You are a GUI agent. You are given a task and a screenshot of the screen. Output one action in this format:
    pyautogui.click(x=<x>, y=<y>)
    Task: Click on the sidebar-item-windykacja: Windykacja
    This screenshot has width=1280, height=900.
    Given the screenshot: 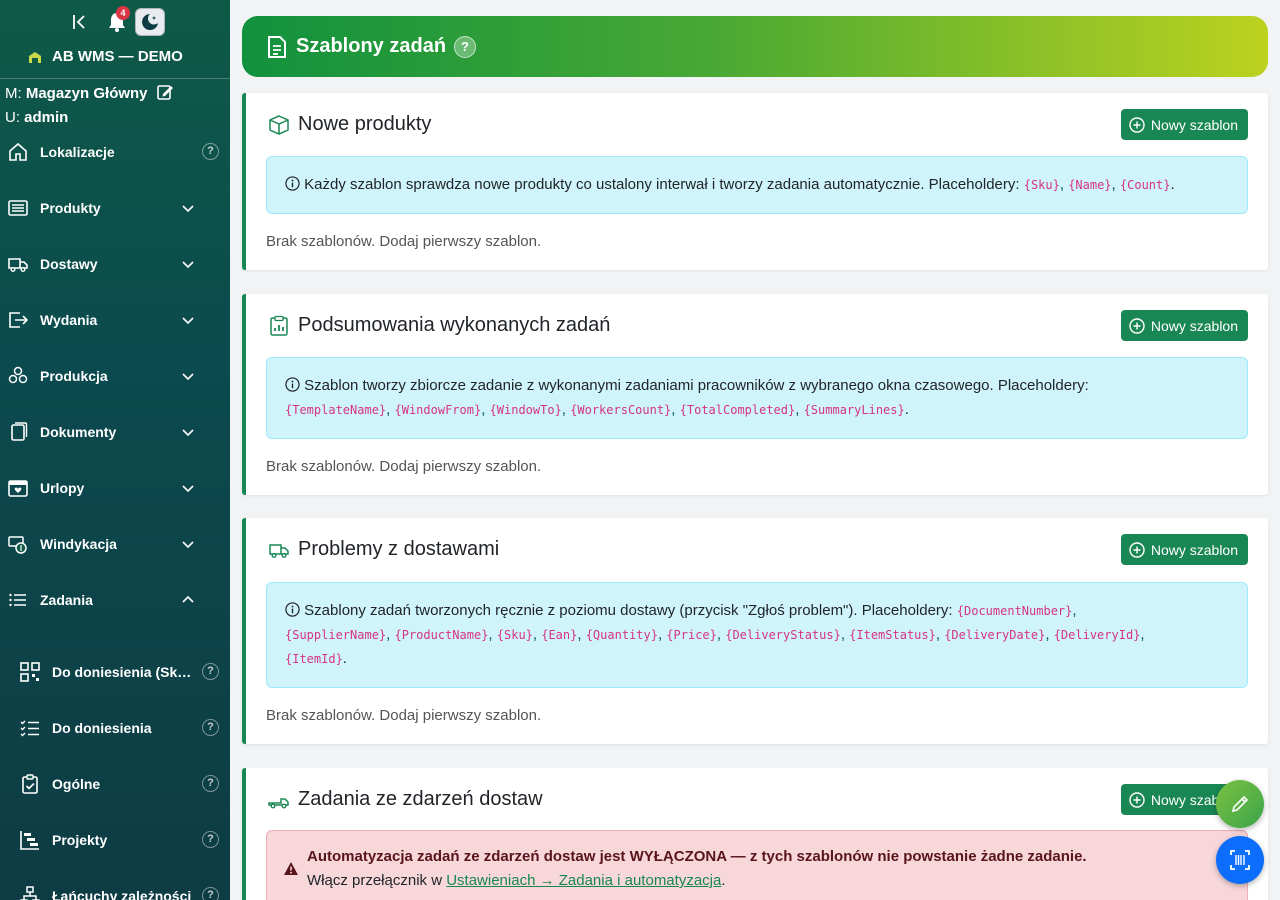 What is the action you would take?
    pyautogui.click(x=115, y=544)
    